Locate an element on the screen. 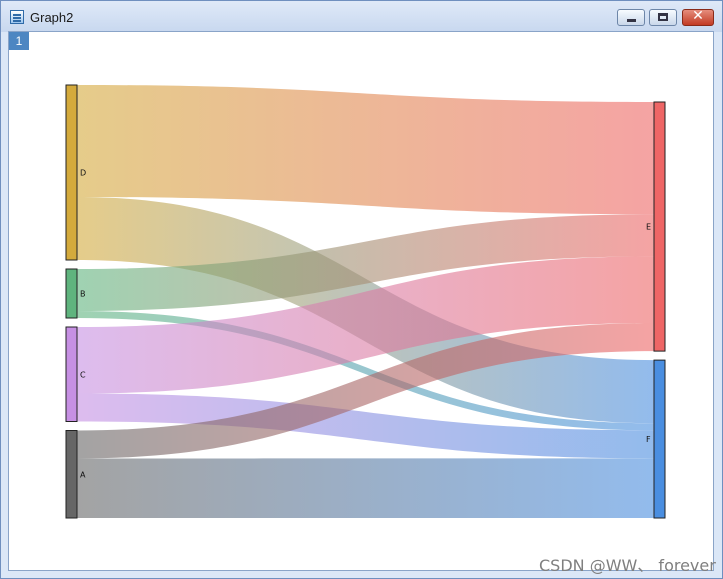 This screenshot has width=723, height=579. node-label-B: B is located at coordinates (83, 294).